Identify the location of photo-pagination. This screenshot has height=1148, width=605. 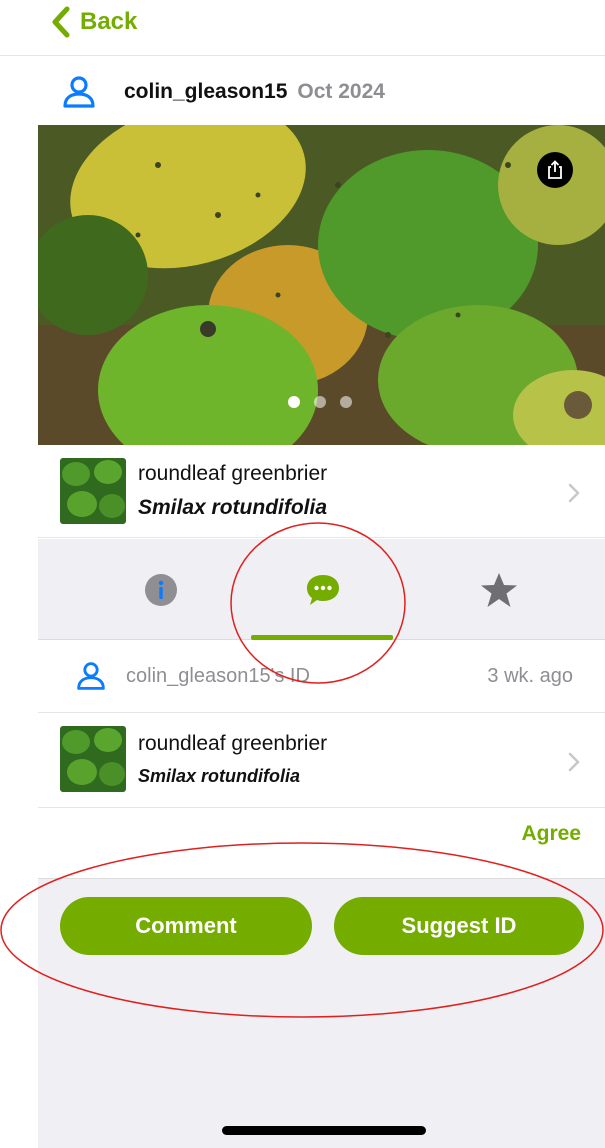
(320, 402).